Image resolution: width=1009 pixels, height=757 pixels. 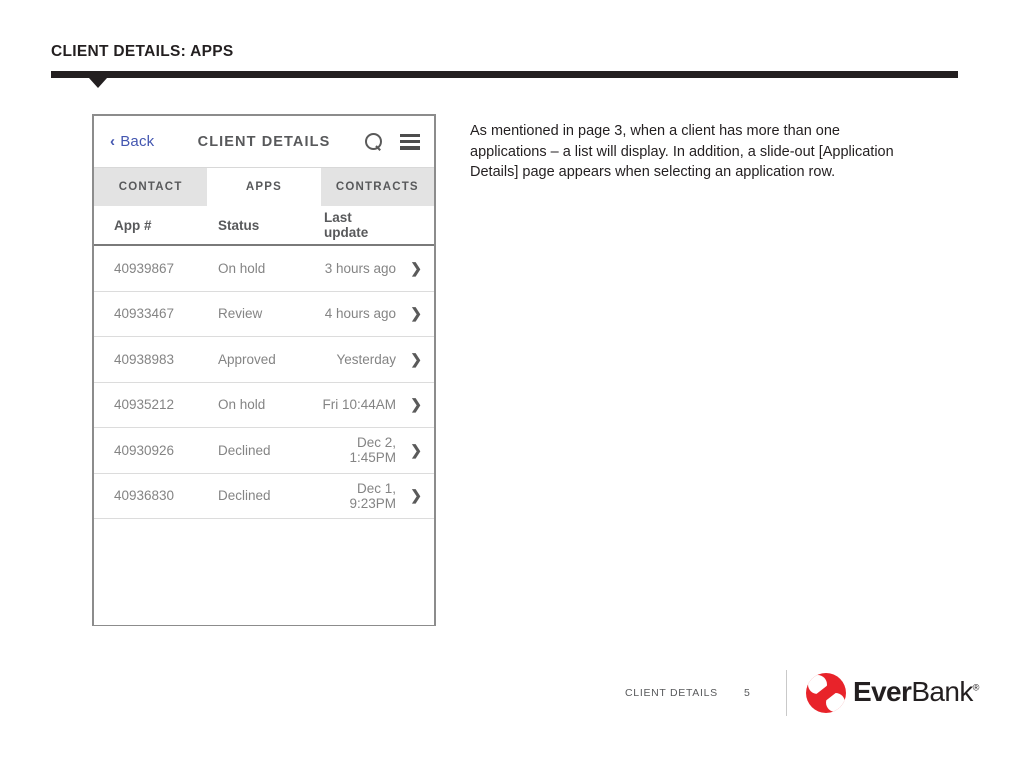 What do you see at coordinates (366, 359) in the screenshot?
I see `cell-last-update: Yesterday` at bounding box center [366, 359].